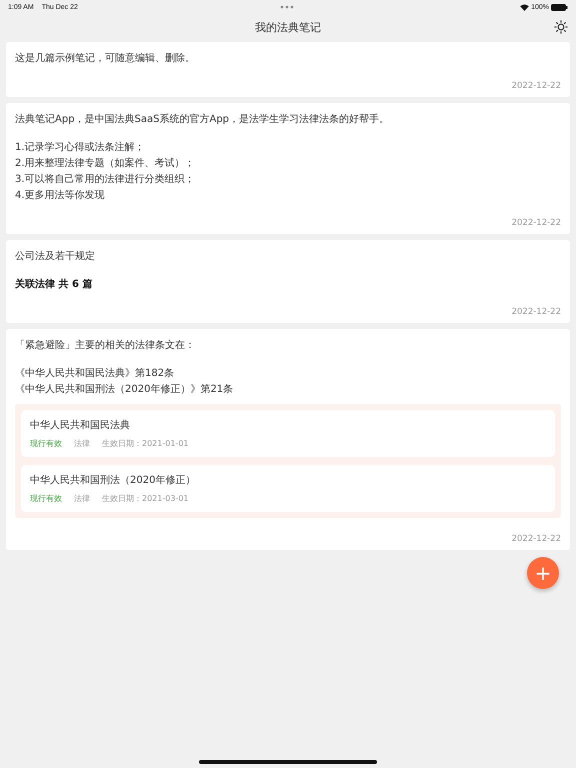 This screenshot has height=768, width=576. What do you see at coordinates (113, 480) in the screenshot?
I see `law-title: 中华人民共和国刑法（2020年修正）` at bounding box center [113, 480].